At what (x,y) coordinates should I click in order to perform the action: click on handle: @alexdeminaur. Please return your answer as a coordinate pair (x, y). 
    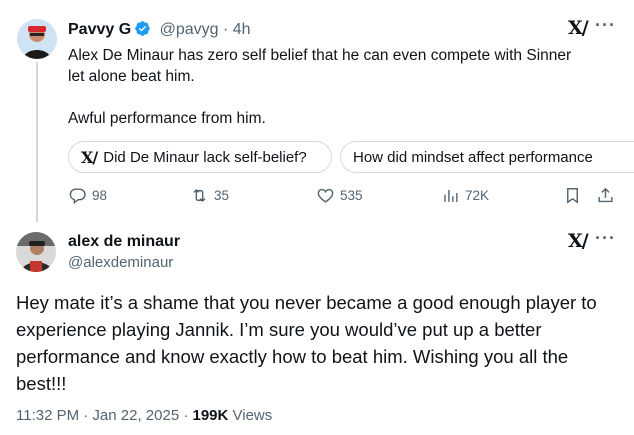
    Looking at the image, I should click on (124, 262).